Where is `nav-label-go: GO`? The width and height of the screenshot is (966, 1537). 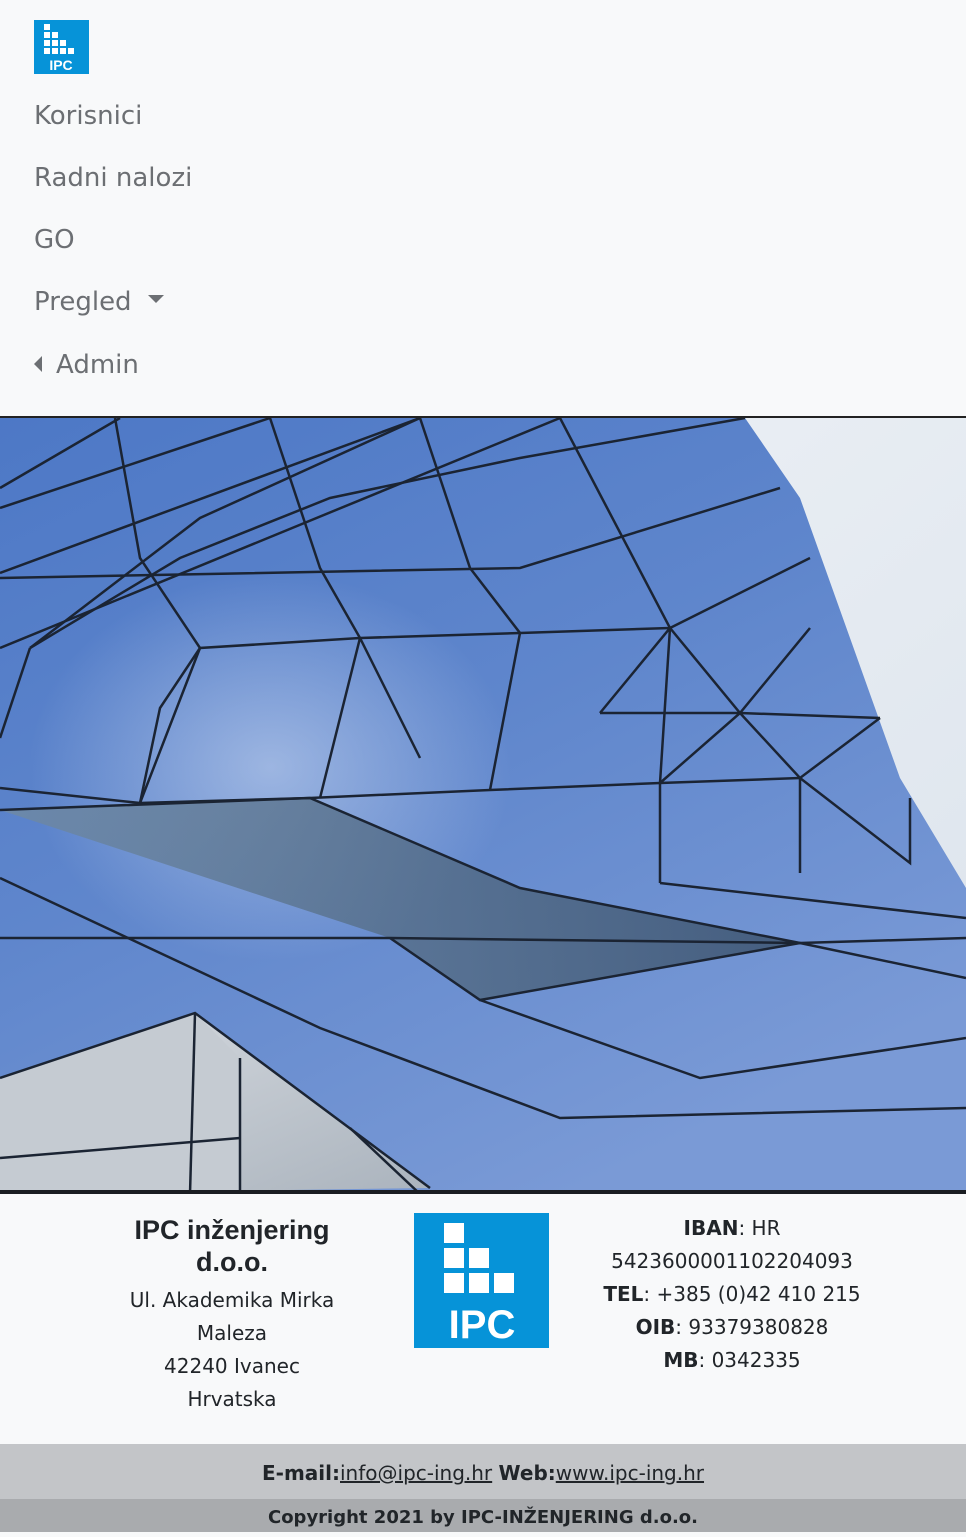
nav-label-go: GO is located at coordinates (54, 240).